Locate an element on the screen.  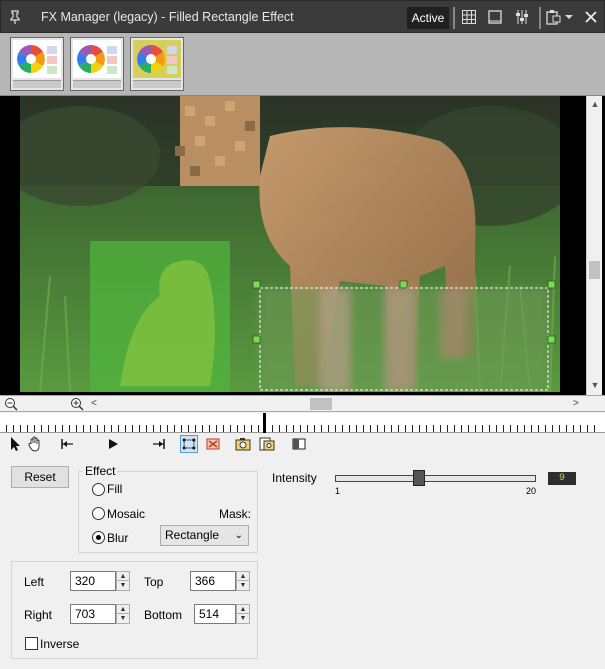
chevron-down-icon: ⌄ is located at coordinates (238, 535).